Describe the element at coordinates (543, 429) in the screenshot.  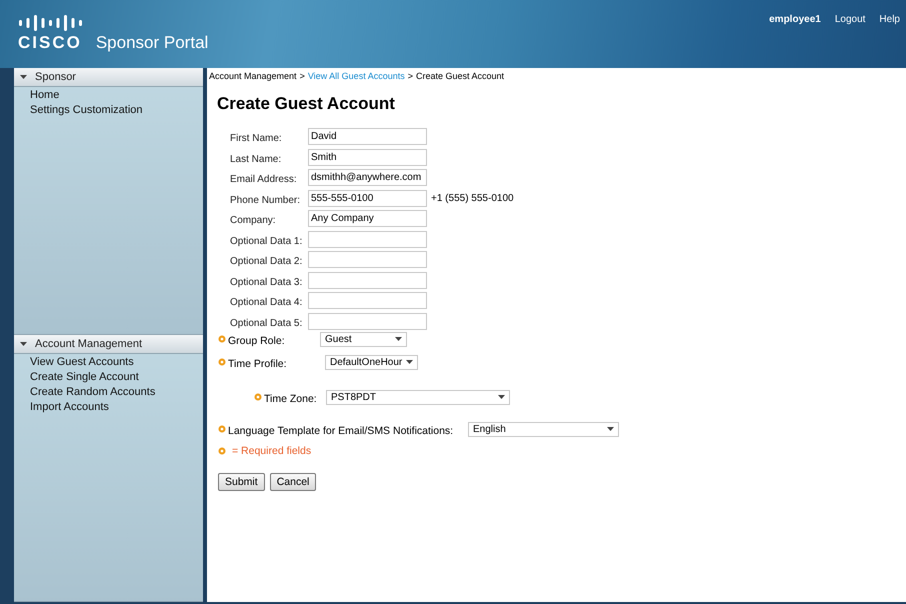
I see `dropdown: English` at that location.